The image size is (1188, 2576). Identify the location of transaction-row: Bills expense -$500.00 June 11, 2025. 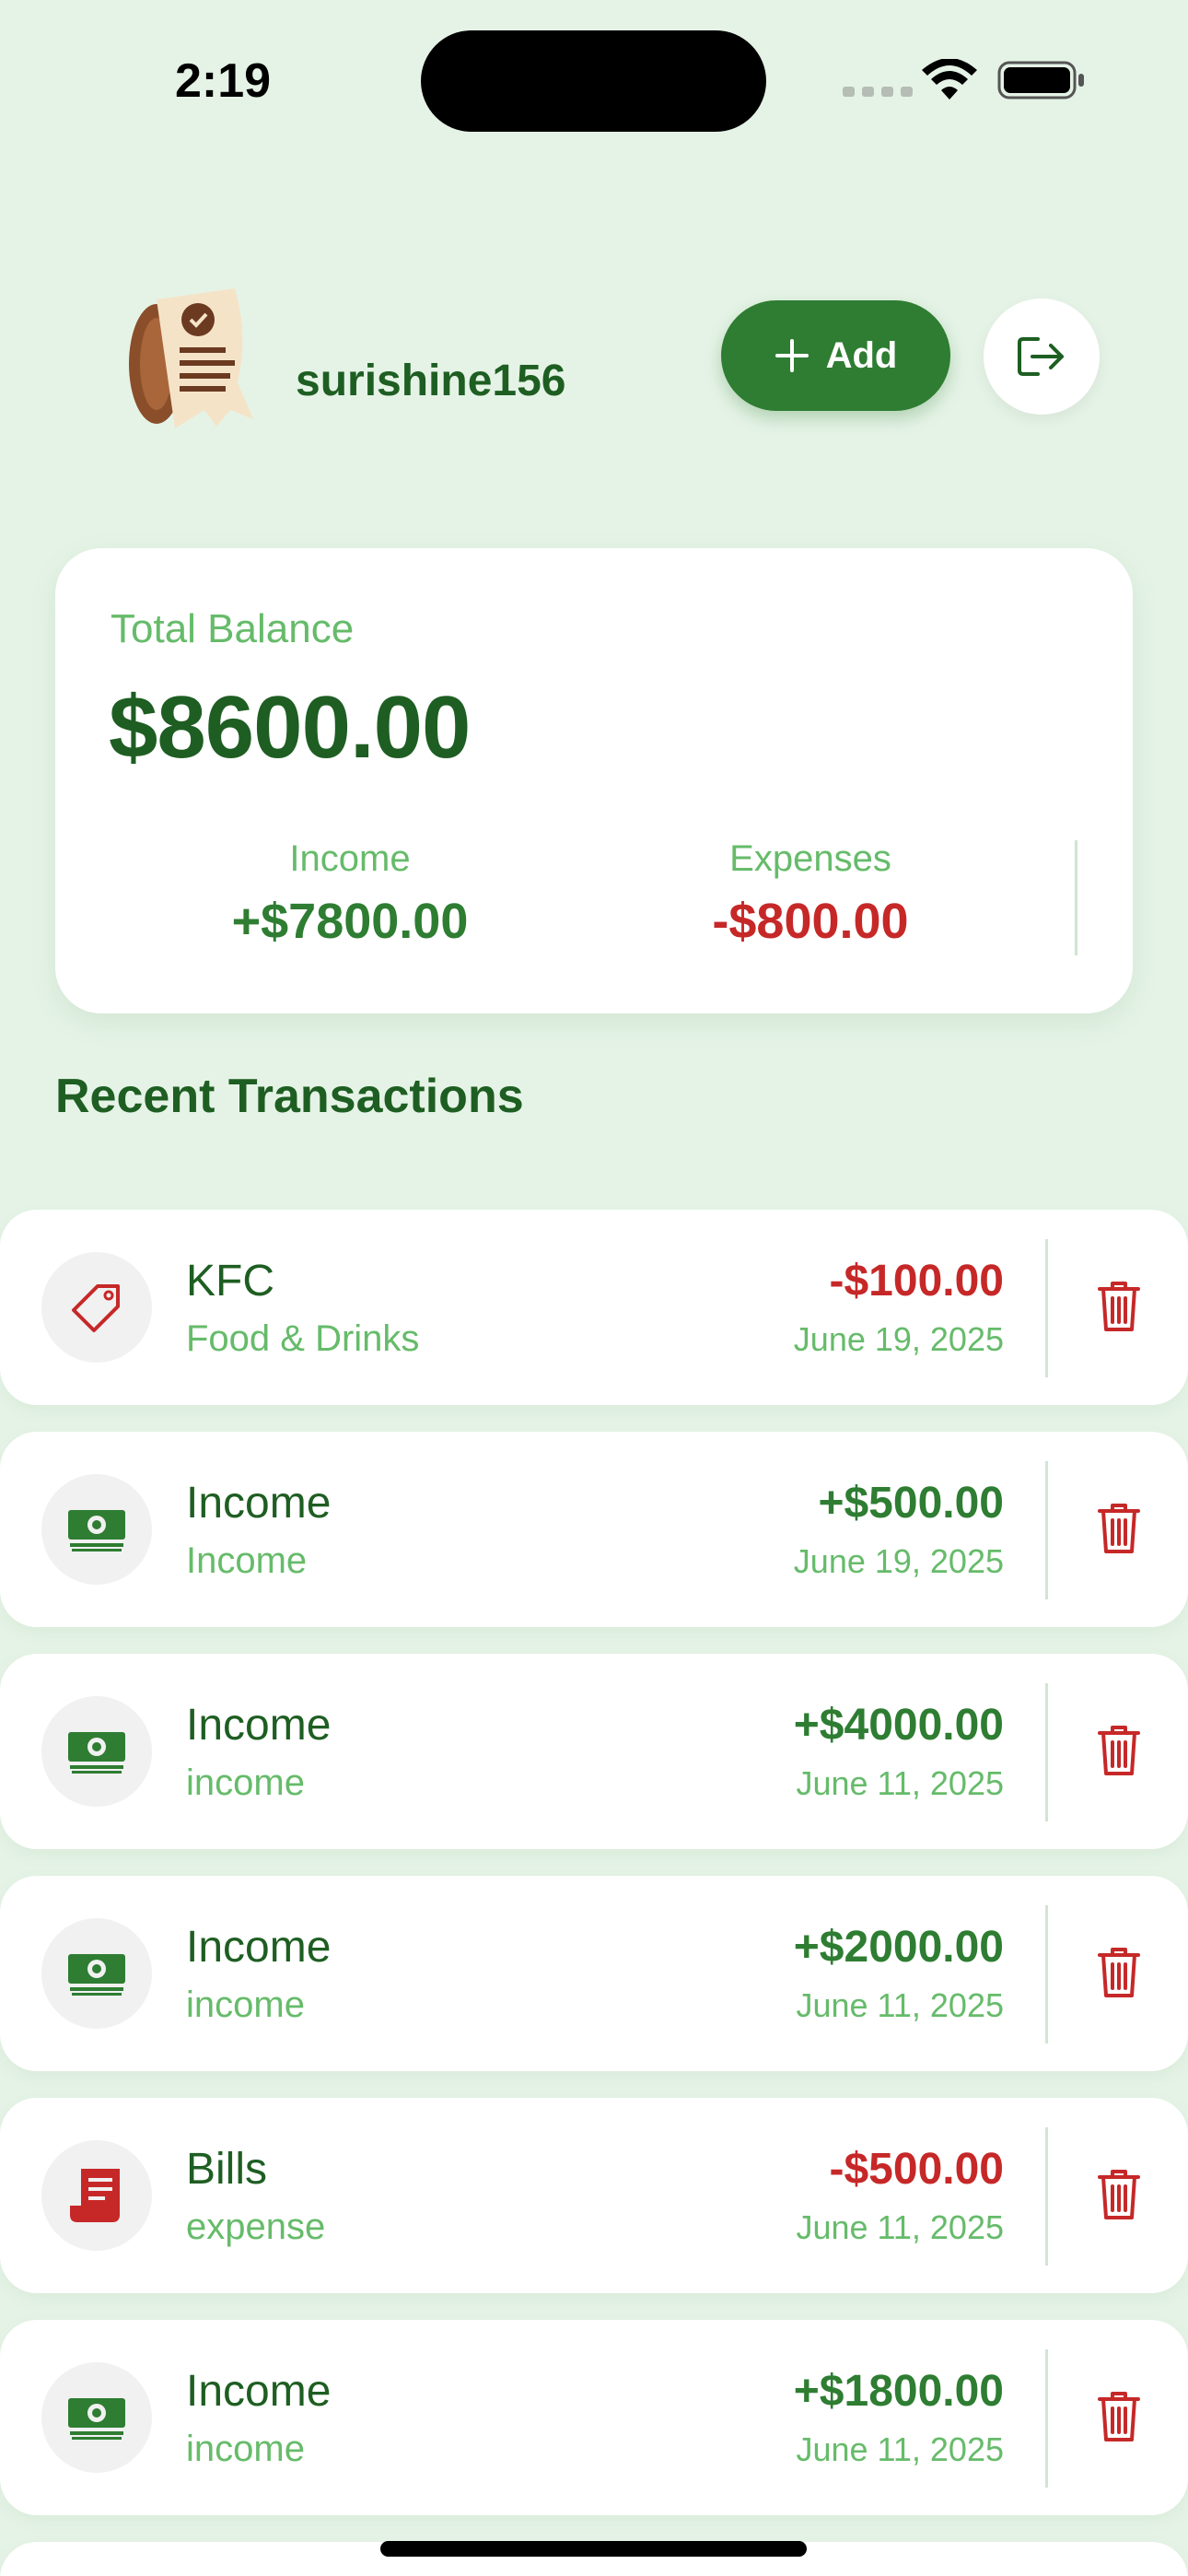
(594, 2195).